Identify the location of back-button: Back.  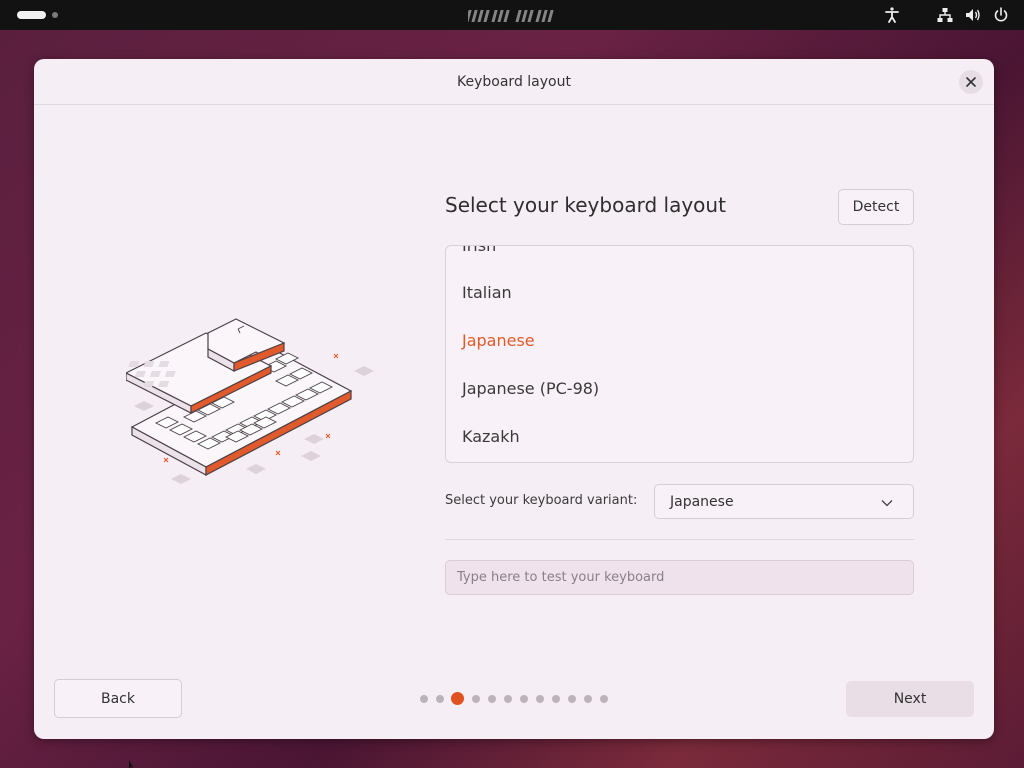
(118, 698).